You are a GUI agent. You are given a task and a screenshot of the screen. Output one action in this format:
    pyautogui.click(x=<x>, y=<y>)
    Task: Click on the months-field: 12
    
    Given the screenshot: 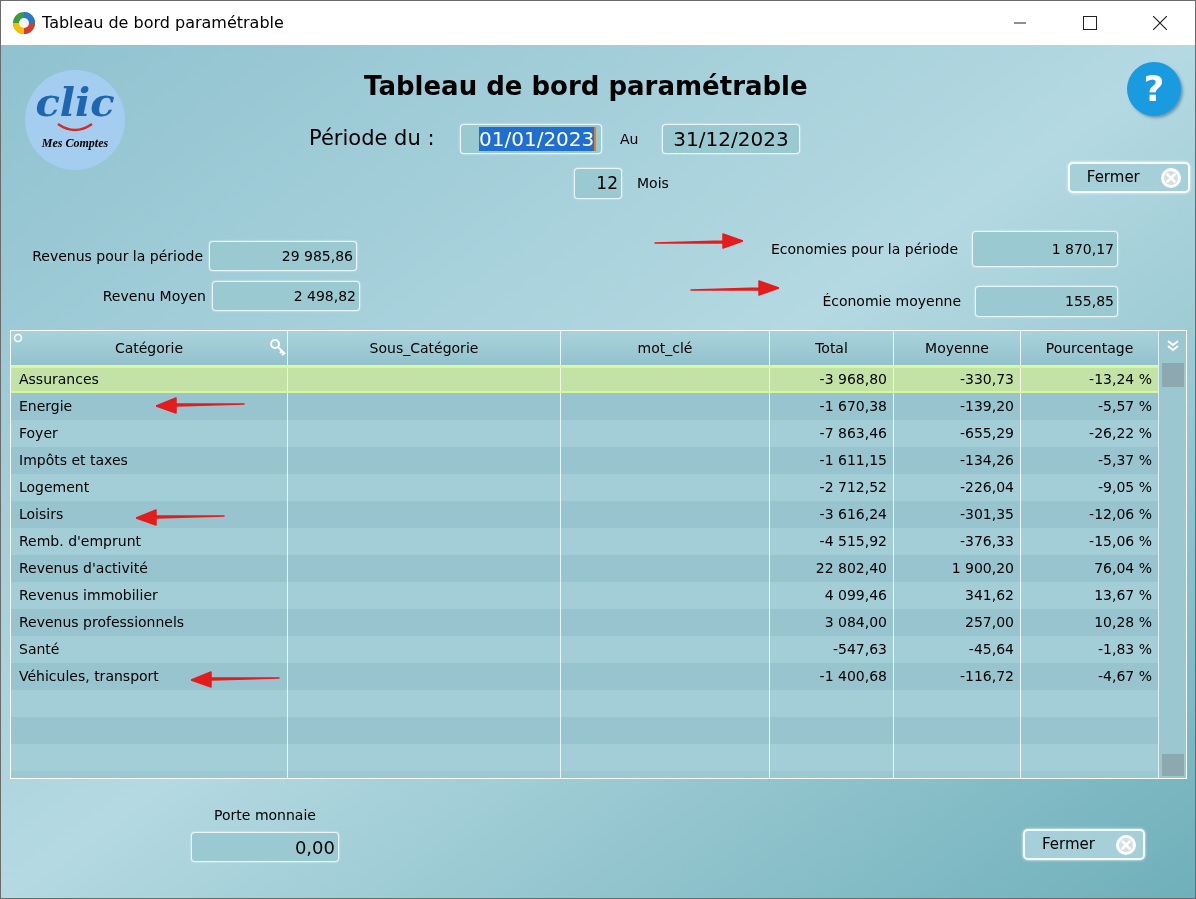 What is the action you would take?
    pyautogui.click(x=598, y=183)
    